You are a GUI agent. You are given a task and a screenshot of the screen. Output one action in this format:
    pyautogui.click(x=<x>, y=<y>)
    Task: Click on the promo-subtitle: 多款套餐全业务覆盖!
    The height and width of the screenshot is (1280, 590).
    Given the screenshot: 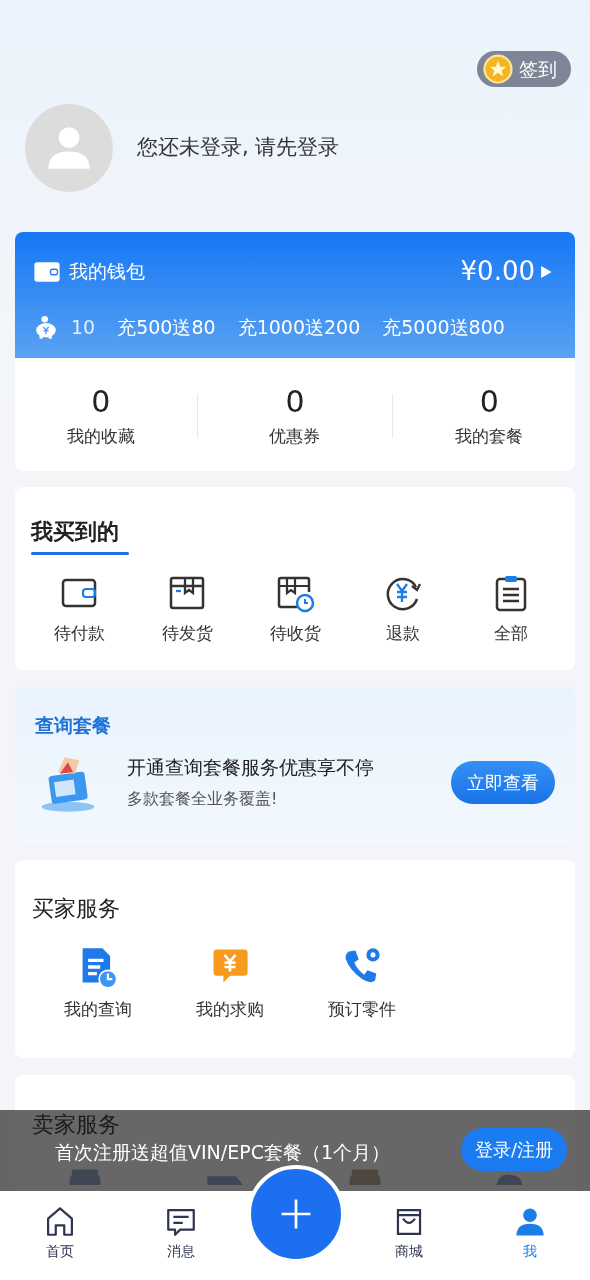 What is the action you would take?
    pyautogui.click(x=203, y=799)
    